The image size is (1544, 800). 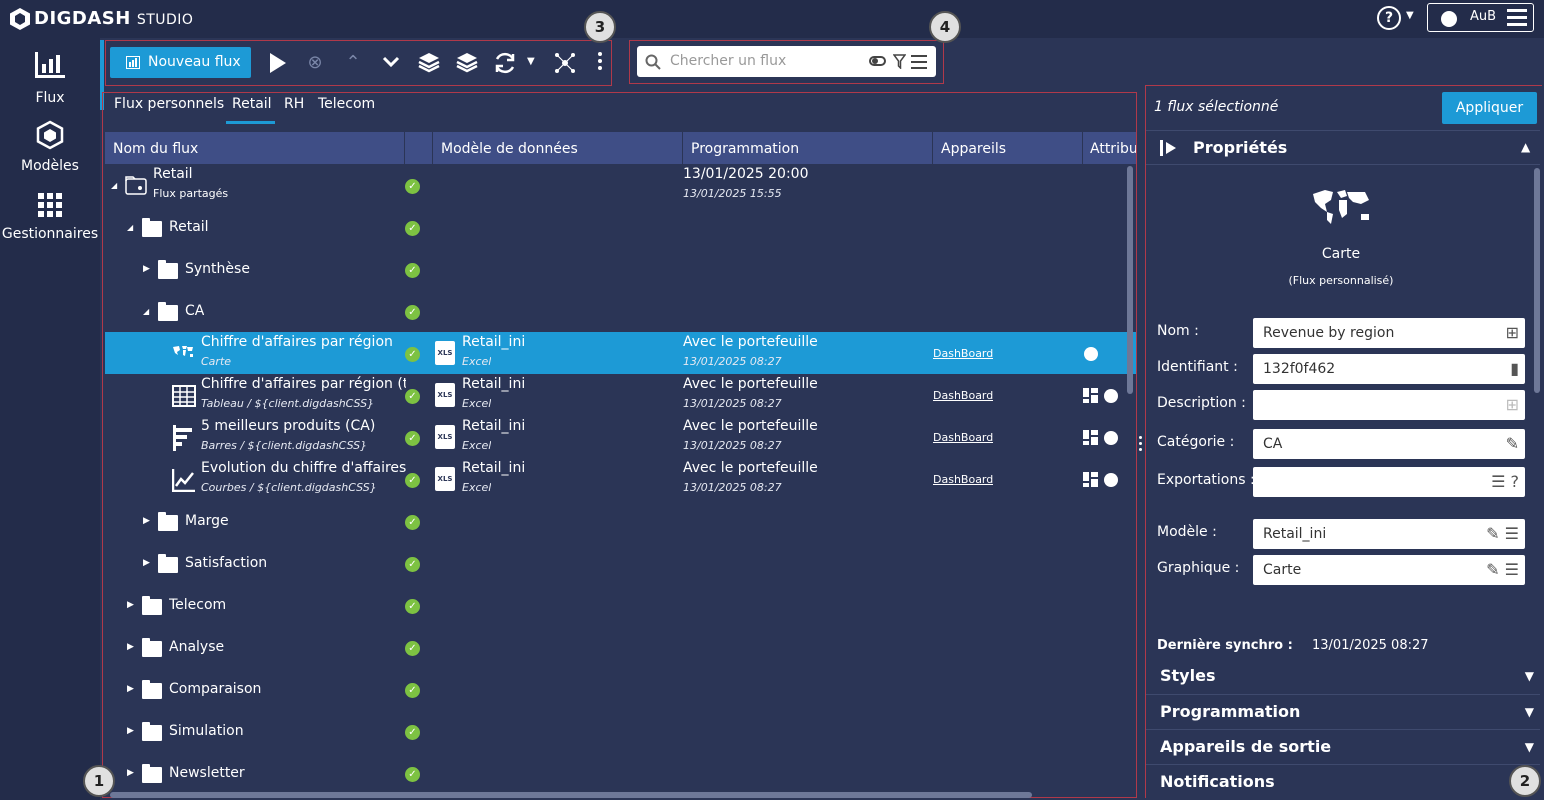 What do you see at coordinates (1329, 333) in the screenshot?
I see `name-value: Revenue by region` at bounding box center [1329, 333].